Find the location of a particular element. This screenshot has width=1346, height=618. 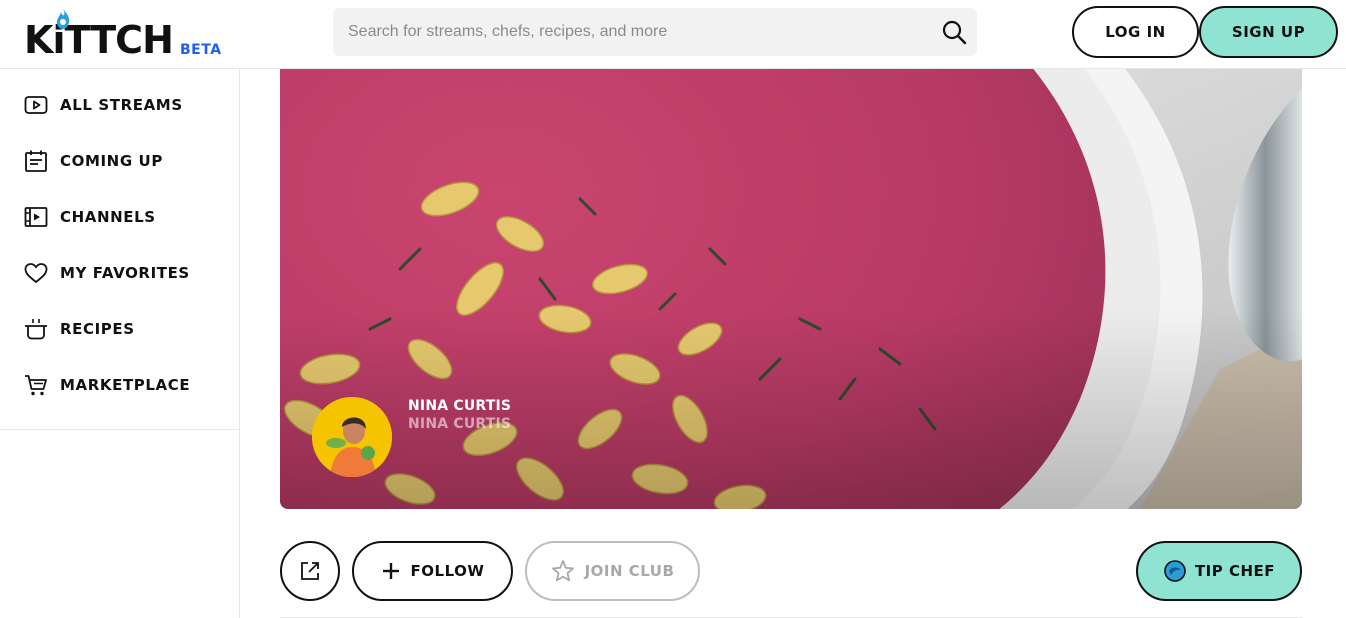

calendar-icon is located at coordinates (36, 161).